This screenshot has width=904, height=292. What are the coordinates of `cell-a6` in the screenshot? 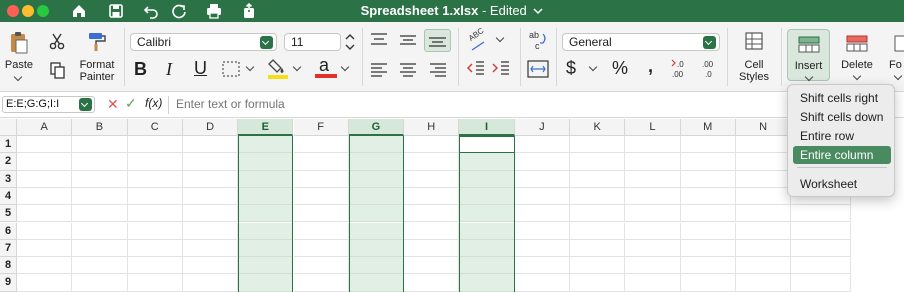 It's located at (45, 231).